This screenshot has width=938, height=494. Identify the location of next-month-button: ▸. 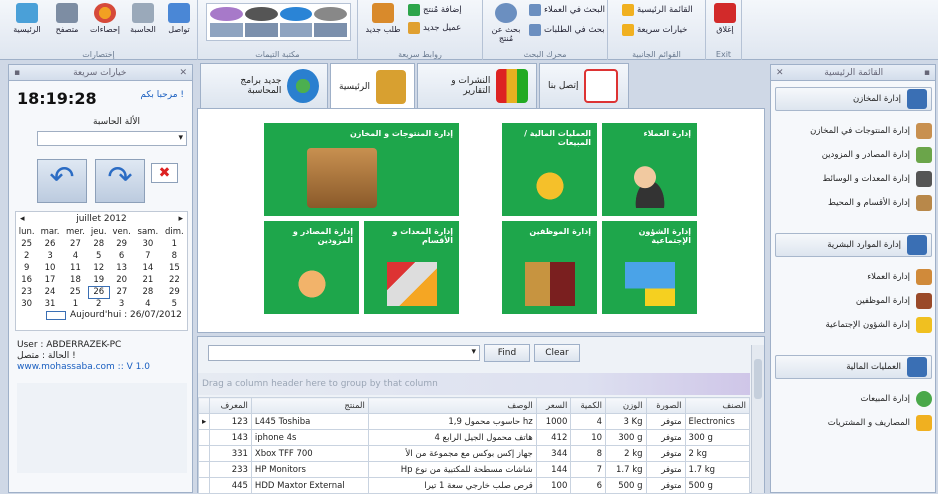
(180, 219).